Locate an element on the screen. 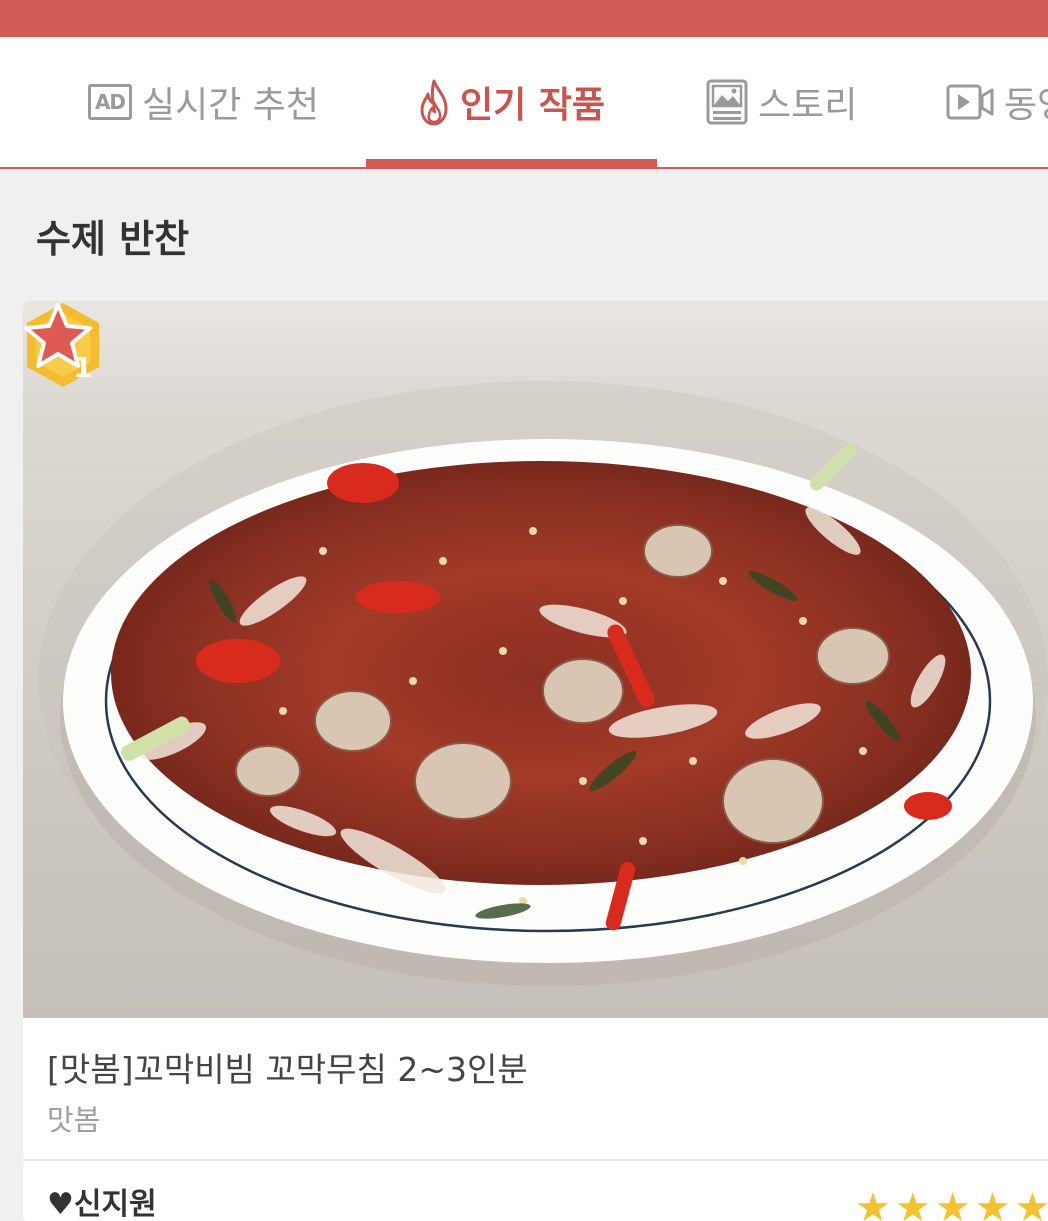  reviewer-name: ♥신지원 is located at coordinates (102, 1204).